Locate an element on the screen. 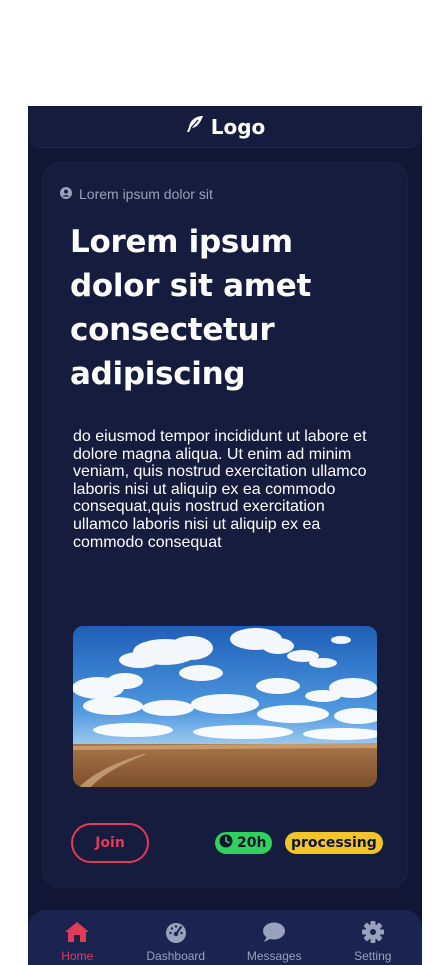 The height and width of the screenshot is (965, 444). nav-item-dashboard: Dashboard is located at coordinates (176, 937).